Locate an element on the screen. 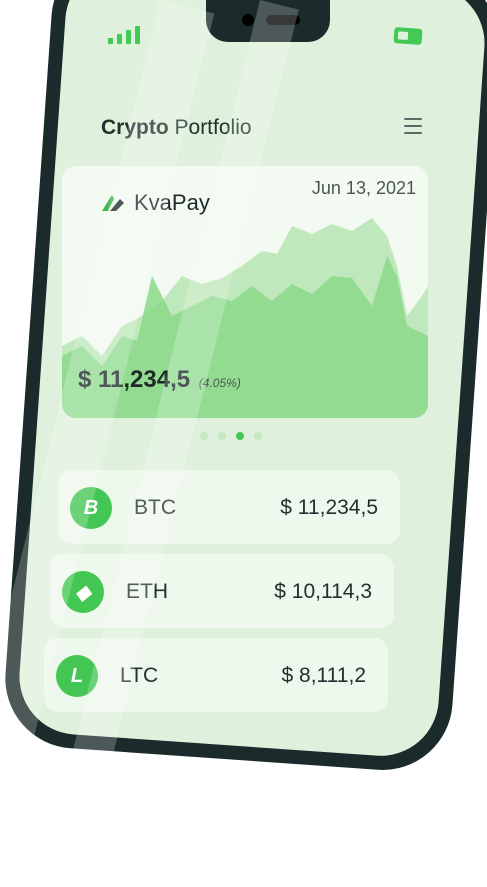 This screenshot has width=487, height=887. pager-dot-active is located at coordinates (240, 436).